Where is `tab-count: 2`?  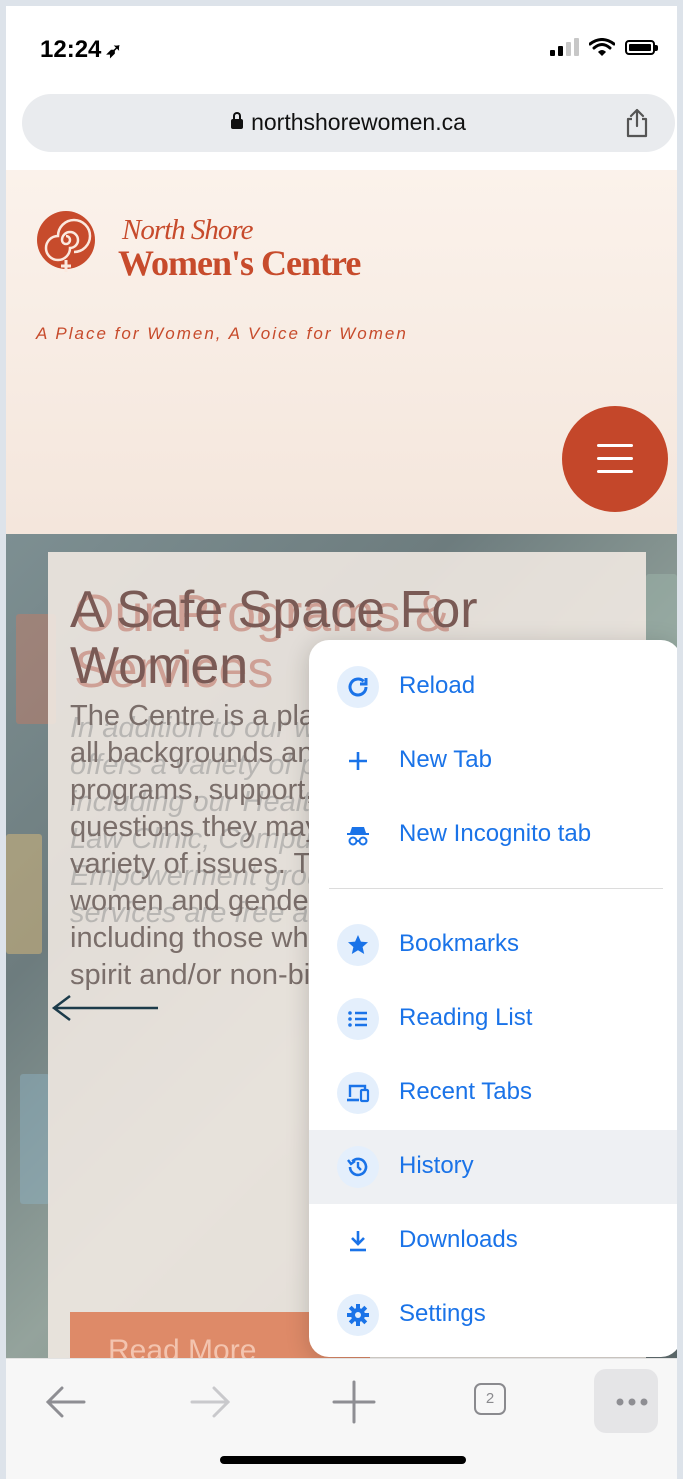
tab-count: 2 is located at coordinates (490, 1399).